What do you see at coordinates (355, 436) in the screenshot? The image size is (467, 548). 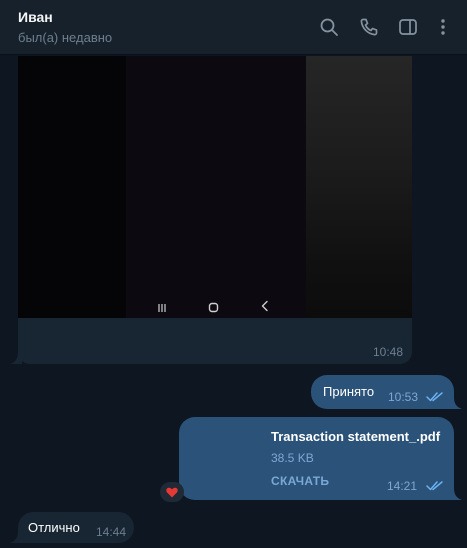 I see `file-name: Transaction statement_.pdf` at bounding box center [355, 436].